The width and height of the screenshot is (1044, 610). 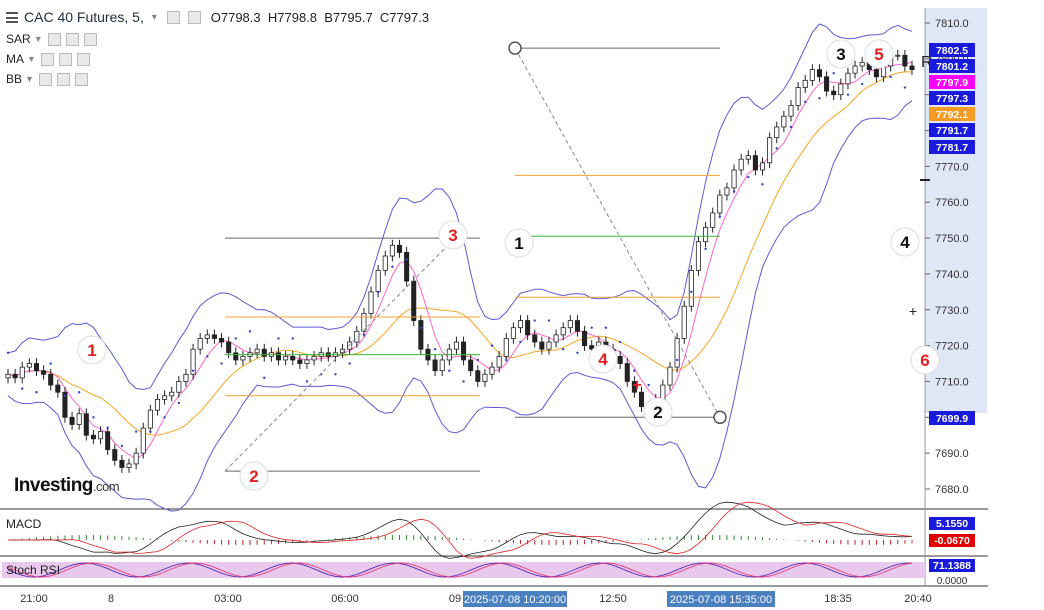 I want to click on crosshair-time-label: 2025-07-08 10:20:00, so click(x=515, y=600).